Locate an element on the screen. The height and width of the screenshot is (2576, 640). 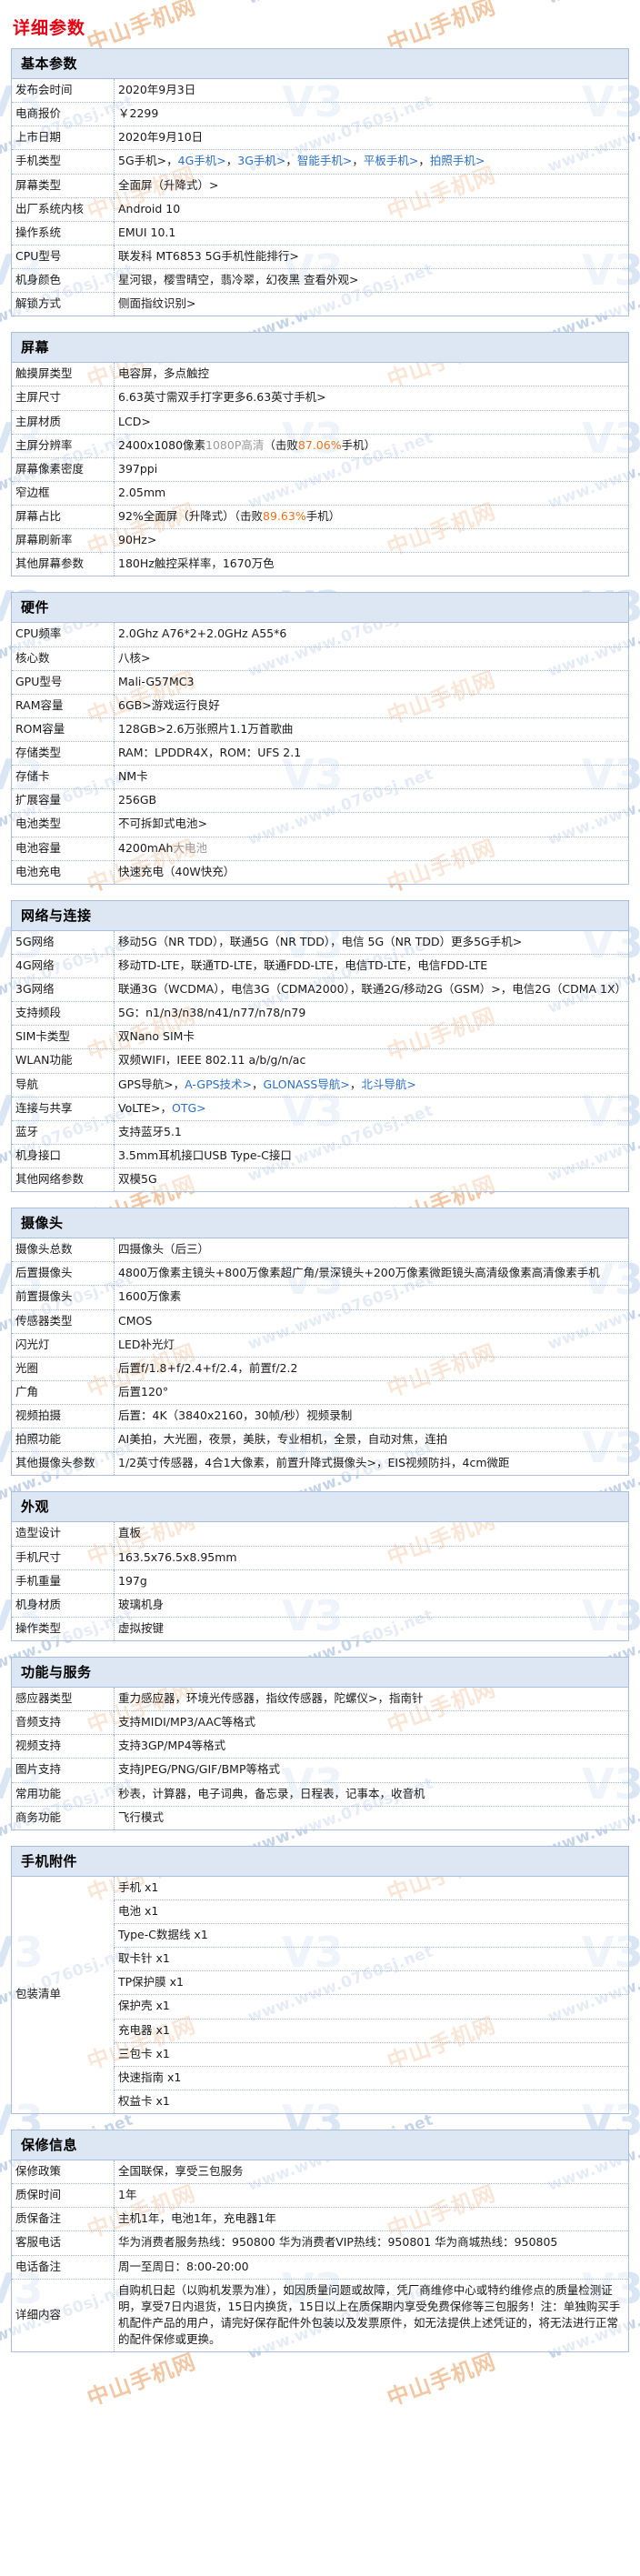
spec-row-key: RAM容量 is located at coordinates (64, 705).